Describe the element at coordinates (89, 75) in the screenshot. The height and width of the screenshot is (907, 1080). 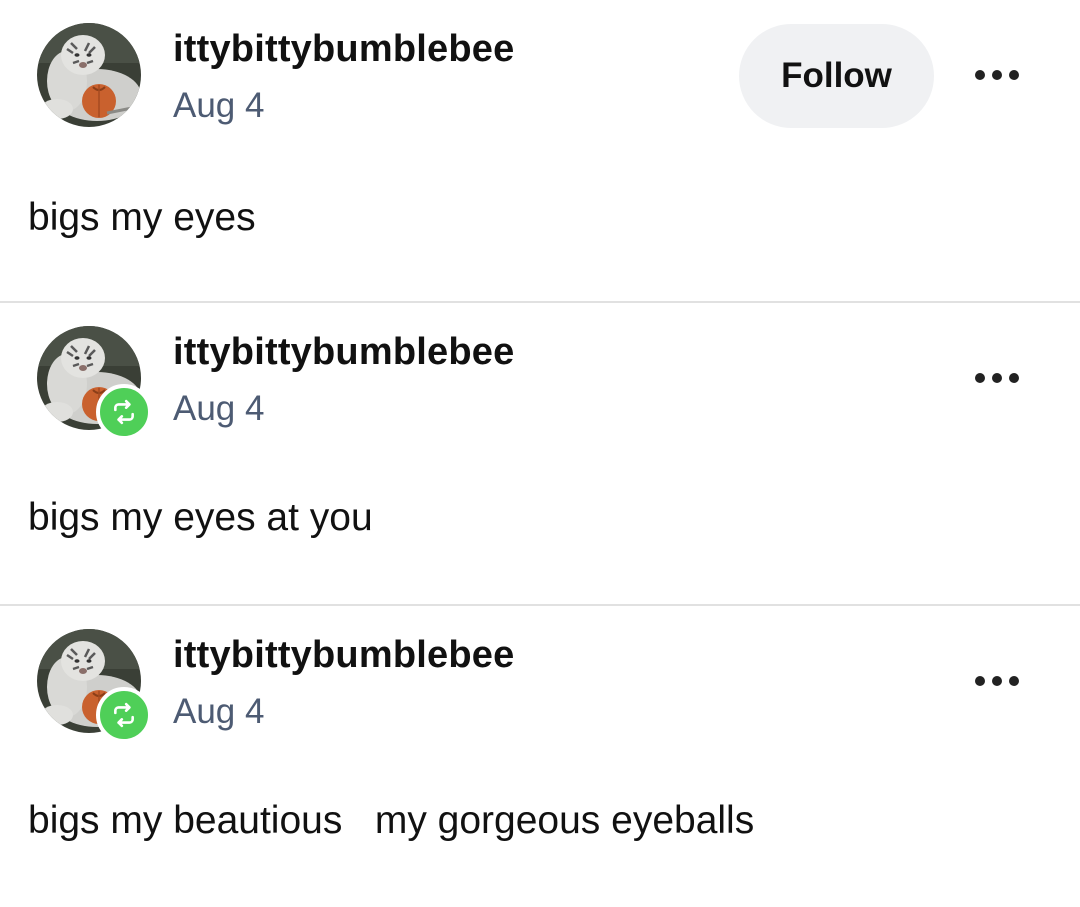
I see `white-tiger-avatar` at that location.